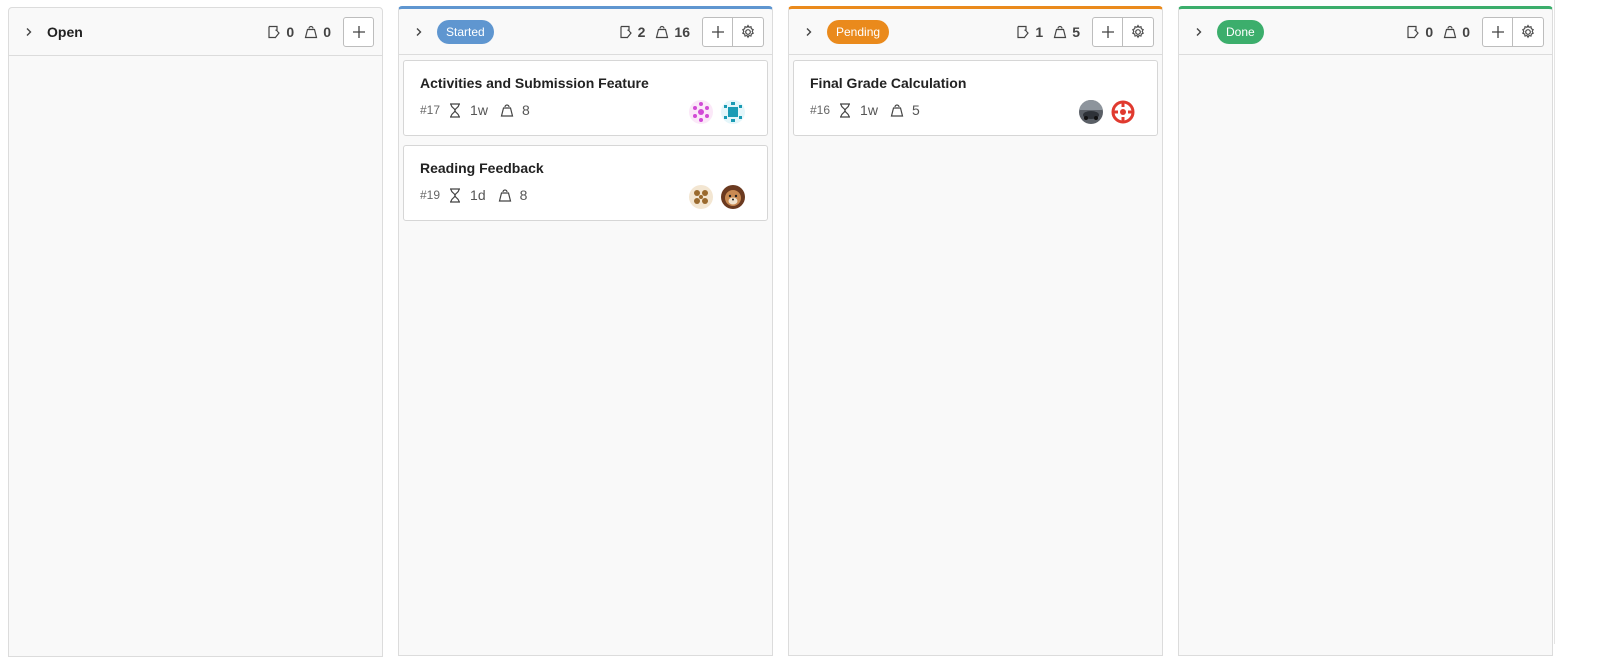  I want to click on column-header: Open 0 0, so click(195, 32).